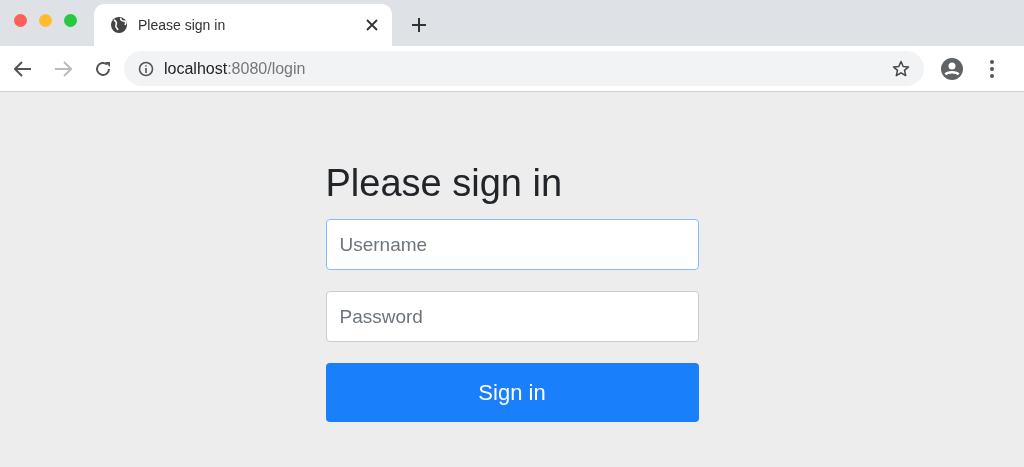 This screenshot has width=1024, height=467. I want to click on form-heading: Please sign in, so click(444, 183).